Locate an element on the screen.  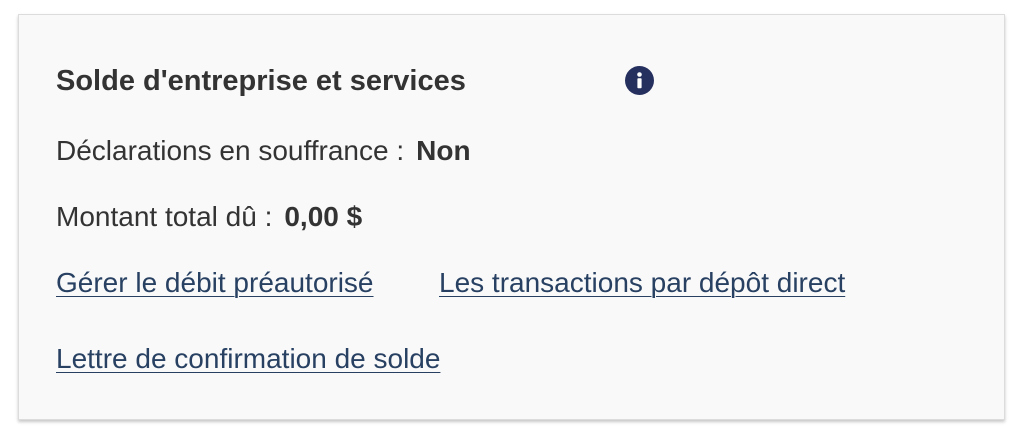
total-due-label: Montant total dû : is located at coordinates (164, 216).